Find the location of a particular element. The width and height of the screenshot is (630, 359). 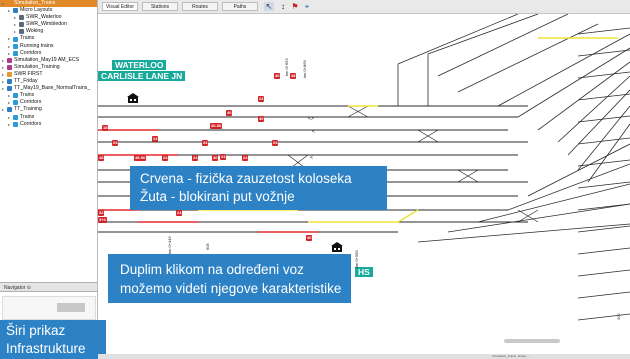

tree-item: ▸ SWR_Wimbledon is located at coordinates (48, 24).